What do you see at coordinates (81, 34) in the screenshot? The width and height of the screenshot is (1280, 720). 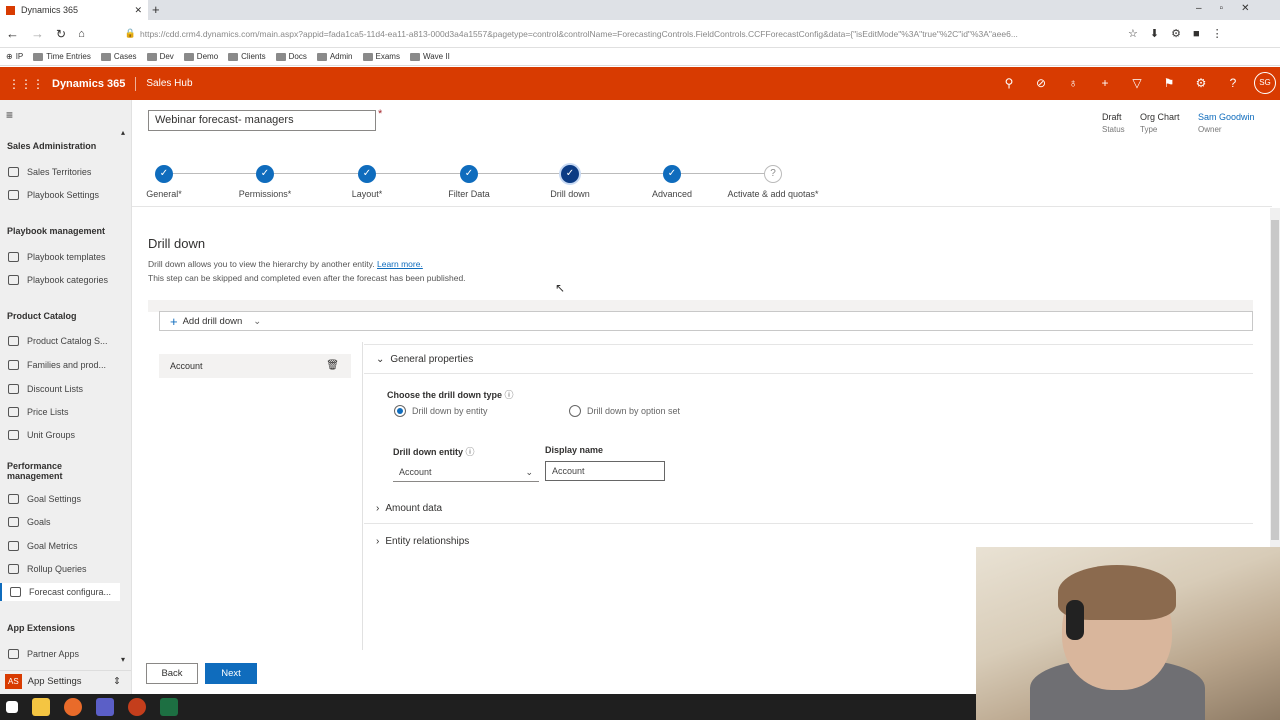 I see `home-icon: ⌂` at bounding box center [81, 34].